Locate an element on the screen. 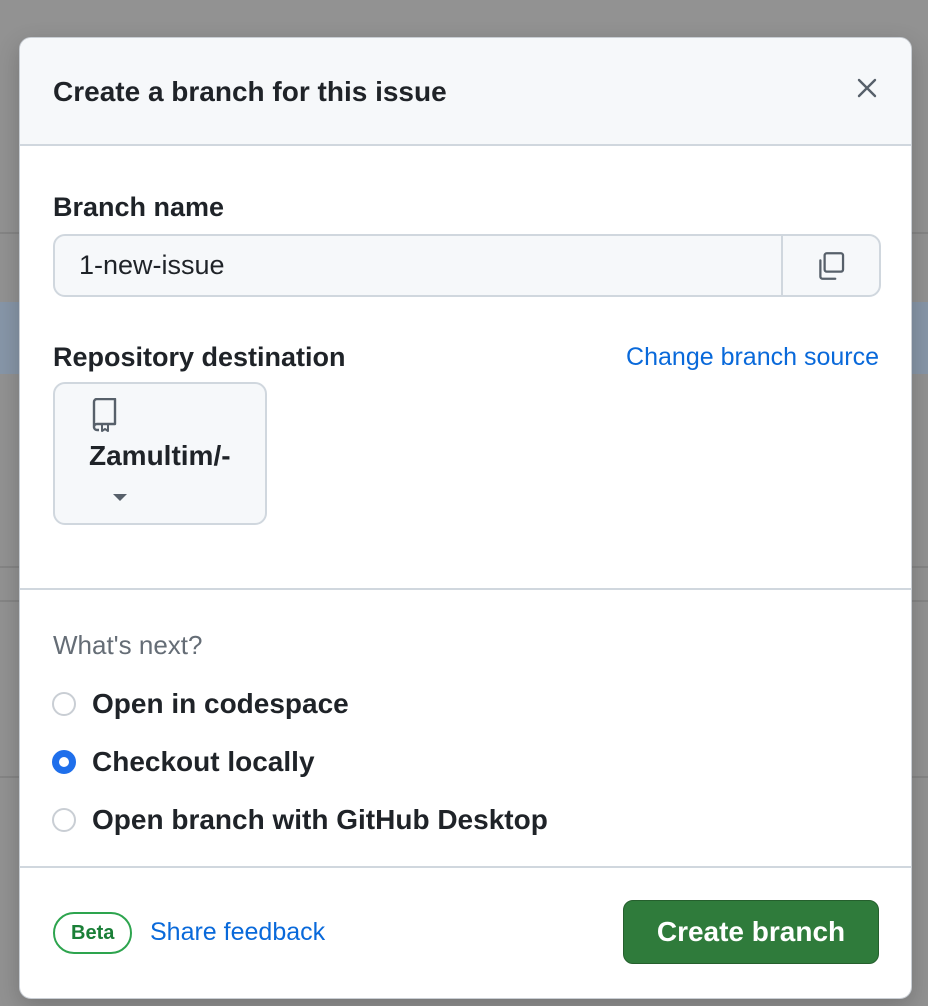 The image size is (928, 1006). close-button is located at coordinates (867, 88).